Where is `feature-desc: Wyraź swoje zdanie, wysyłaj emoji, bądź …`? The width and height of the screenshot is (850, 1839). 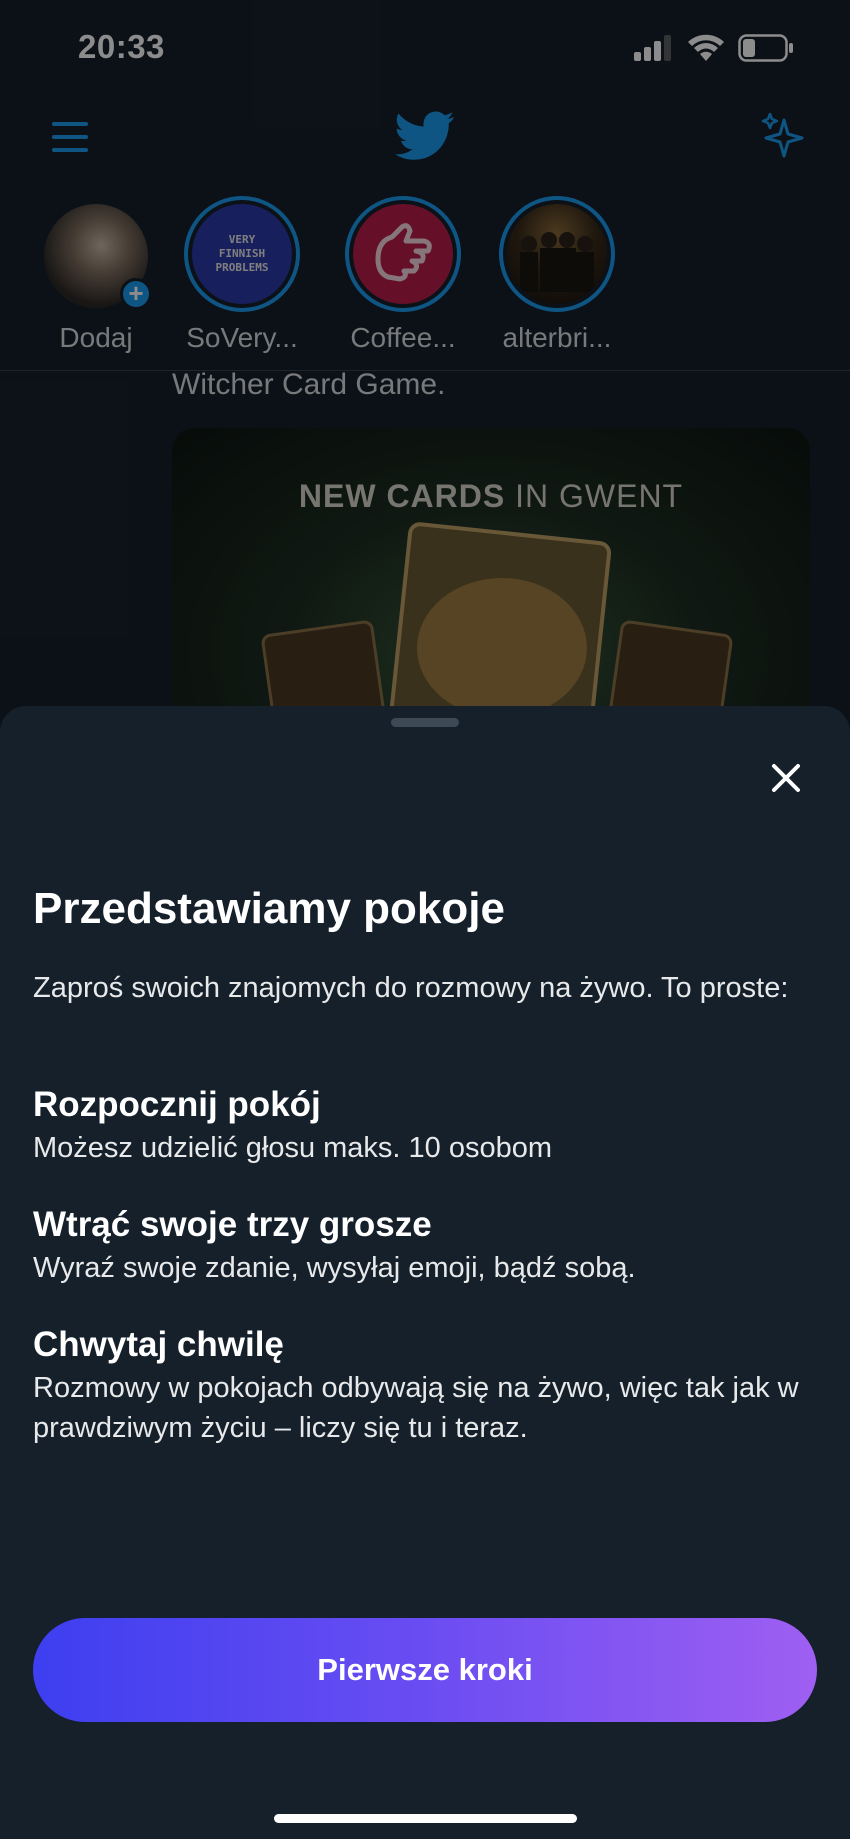 feature-desc: Wyraź swoje zdanie, wysyłaj emoji, bądź … is located at coordinates (334, 1268).